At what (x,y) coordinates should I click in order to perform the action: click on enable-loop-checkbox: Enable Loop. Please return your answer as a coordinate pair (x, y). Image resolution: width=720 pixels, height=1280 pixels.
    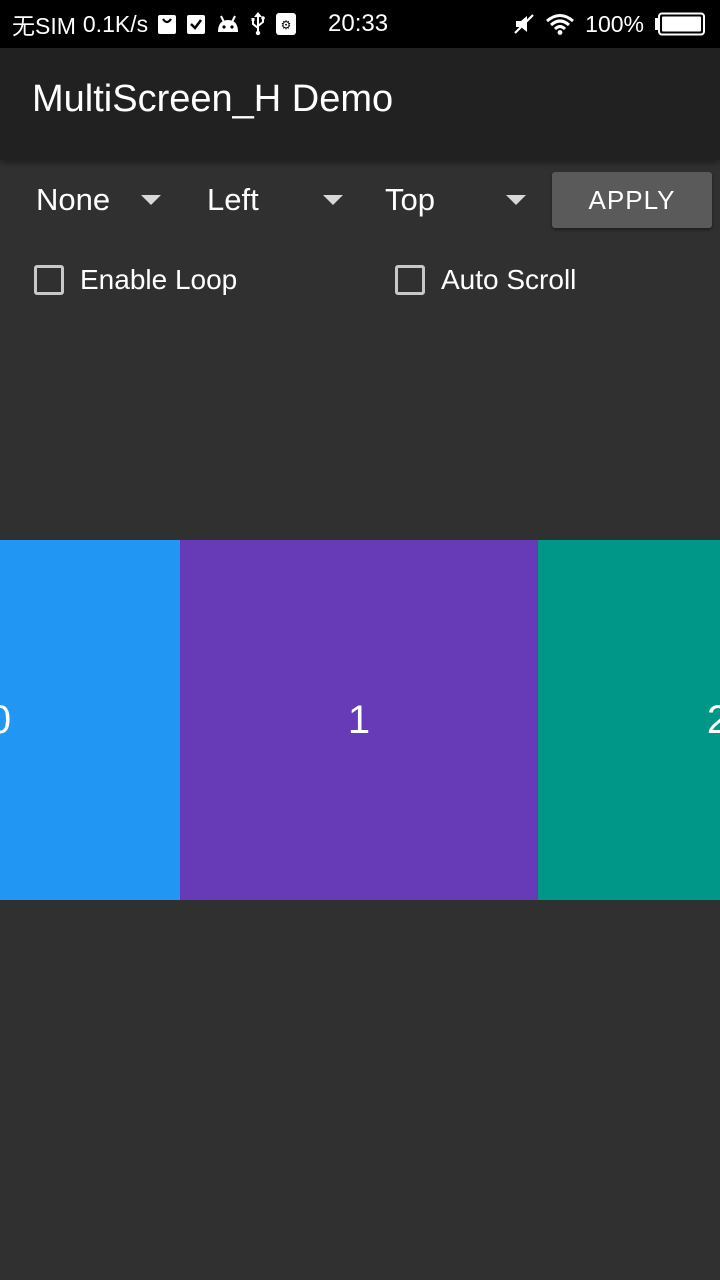
    Looking at the image, I should click on (135, 280).